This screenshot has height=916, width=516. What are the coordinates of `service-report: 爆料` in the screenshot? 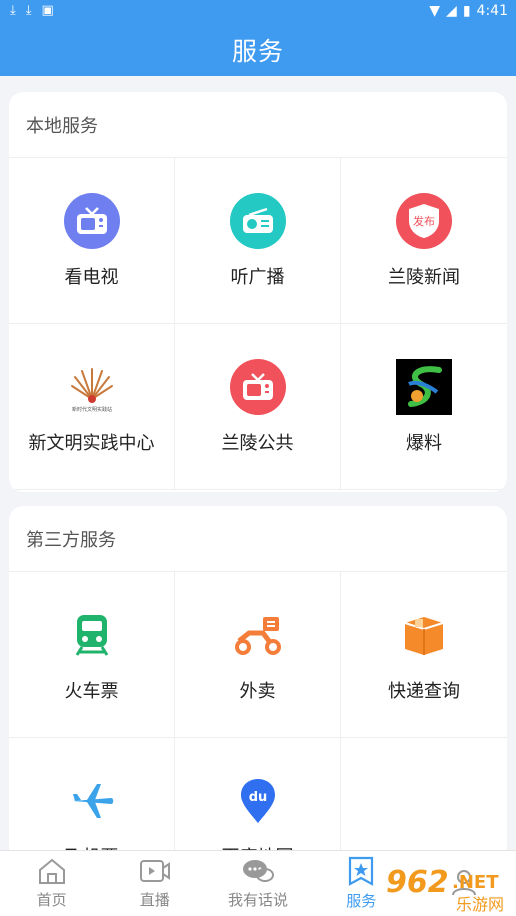 It's located at (424, 407).